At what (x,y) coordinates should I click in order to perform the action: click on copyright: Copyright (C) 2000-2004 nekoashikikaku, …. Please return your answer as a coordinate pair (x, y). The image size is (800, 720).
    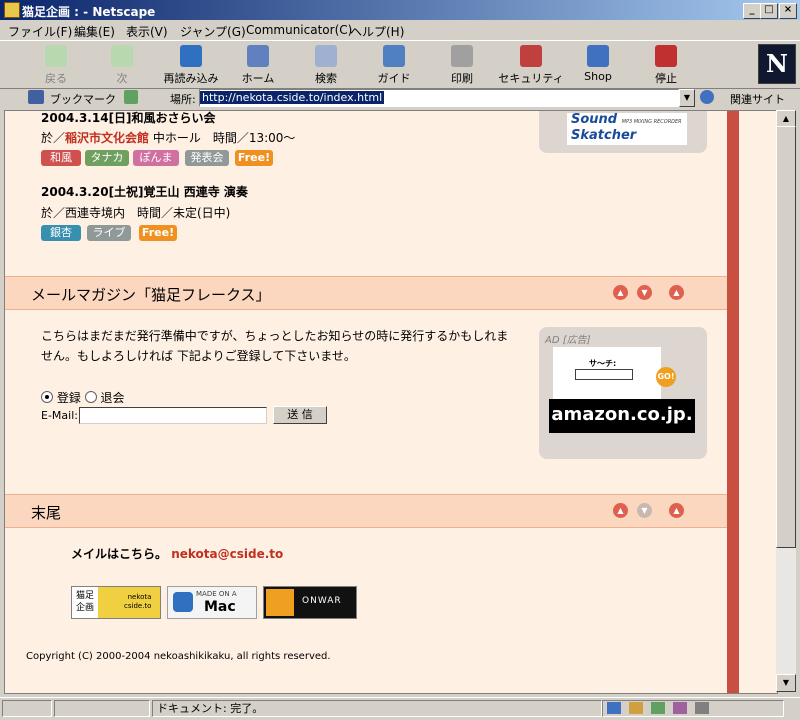
    Looking at the image, I should click on (178, 656).